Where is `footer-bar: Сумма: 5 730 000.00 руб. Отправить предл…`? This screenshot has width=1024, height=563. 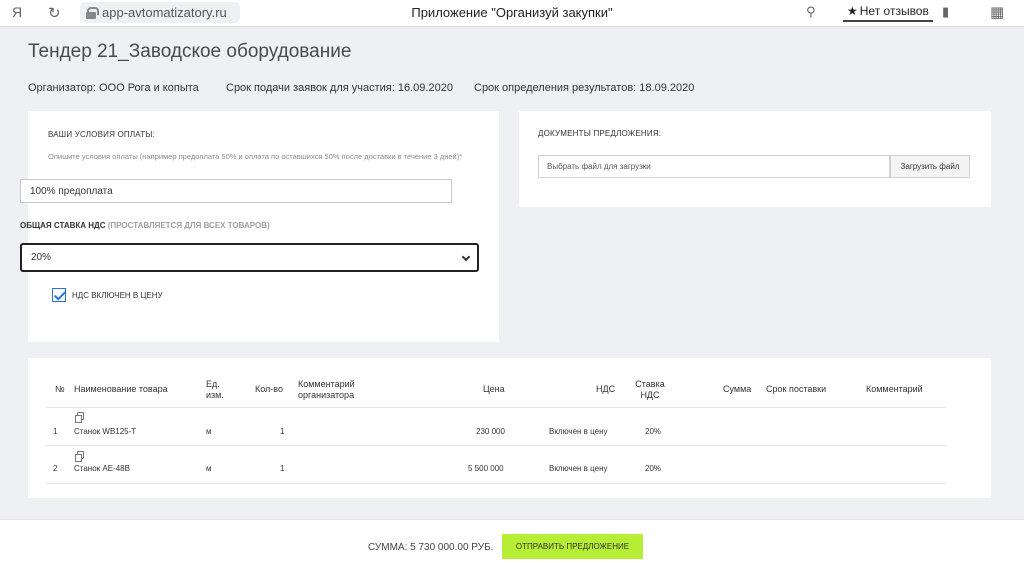 footer-bar: Сумма: 5 730 000.00 руб. Отправить предл… is located at coordinates (512, 541).